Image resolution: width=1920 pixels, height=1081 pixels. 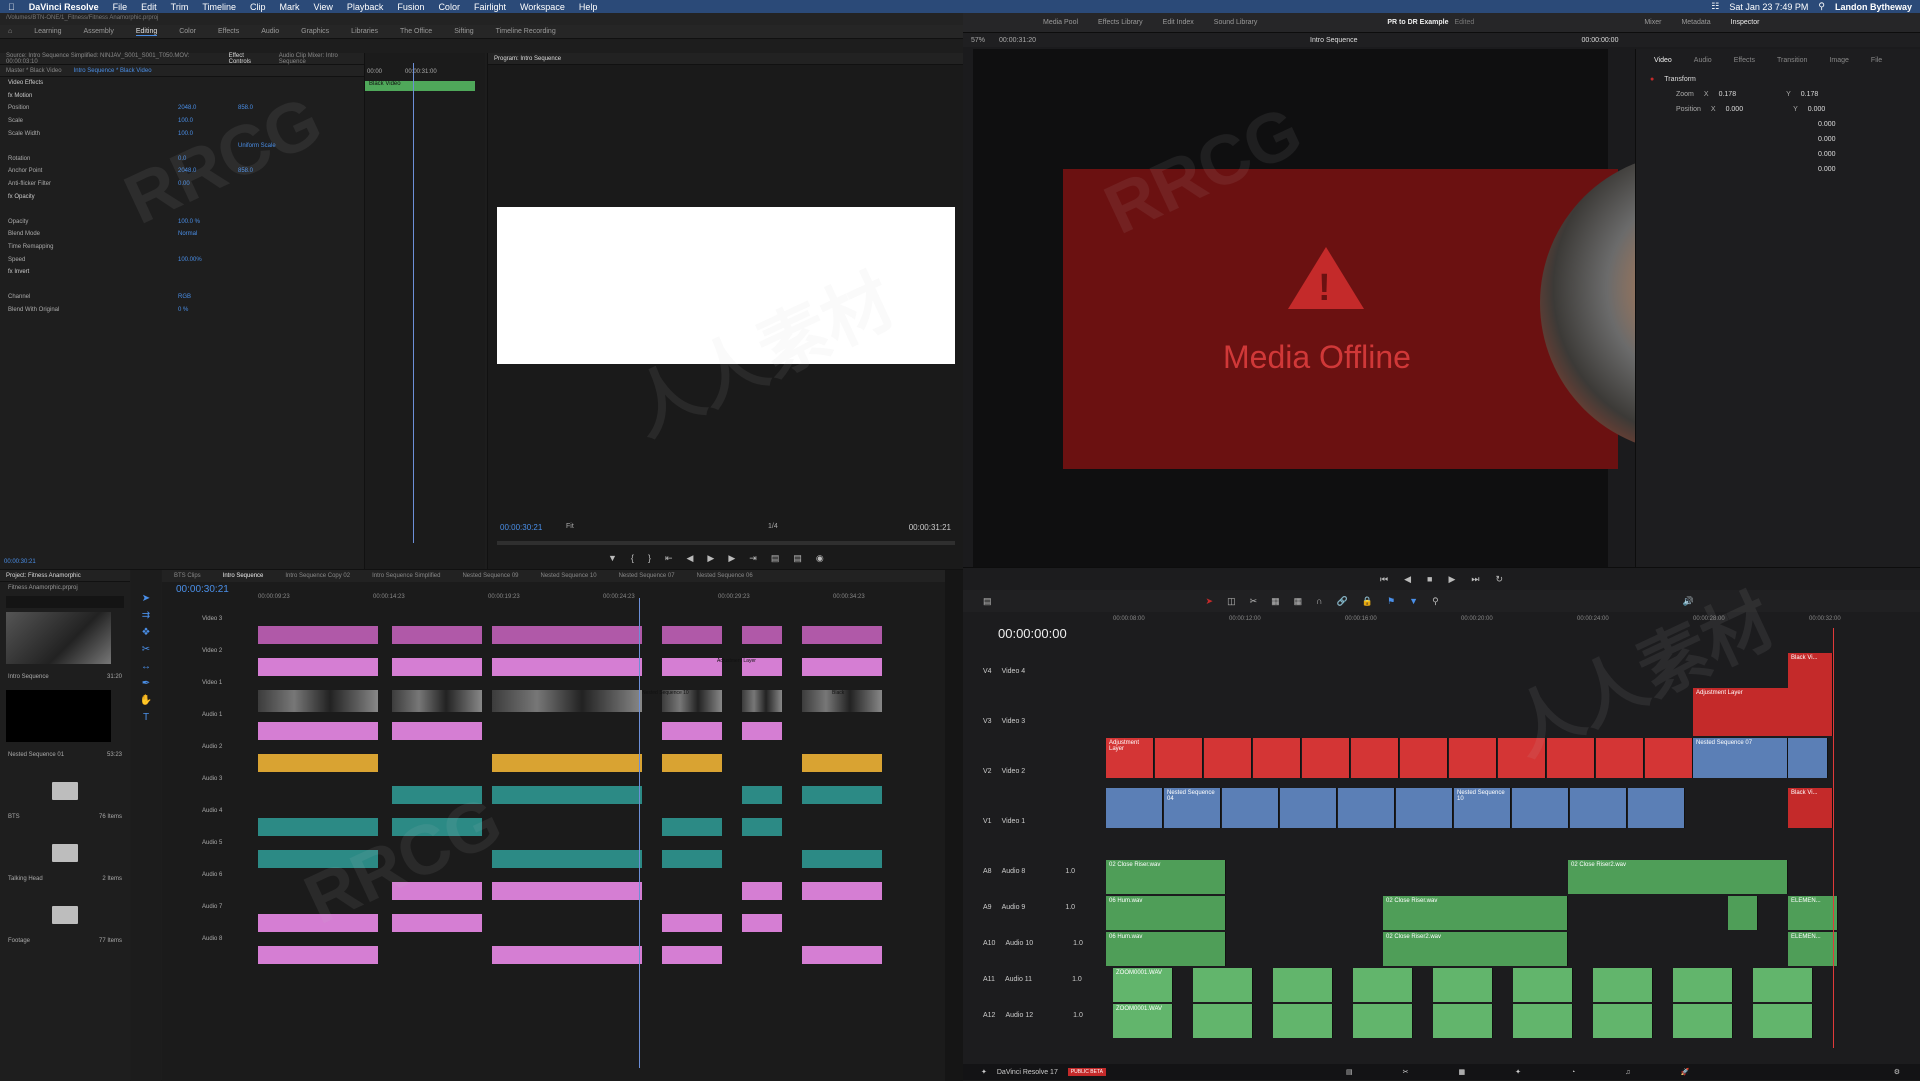 I want to click on edit-index-button: Edit Index, so click(x=1178, y=22).